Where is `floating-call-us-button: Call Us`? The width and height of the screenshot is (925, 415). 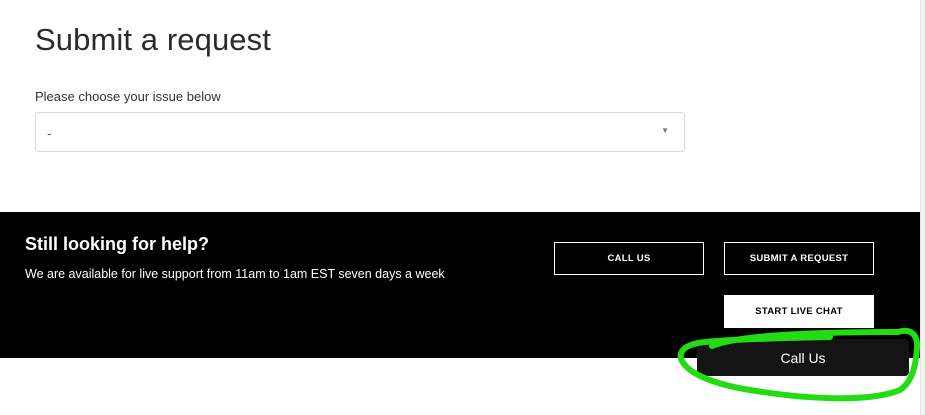
floating-call-us-button: Call Us is located at coordinates (803, 357).